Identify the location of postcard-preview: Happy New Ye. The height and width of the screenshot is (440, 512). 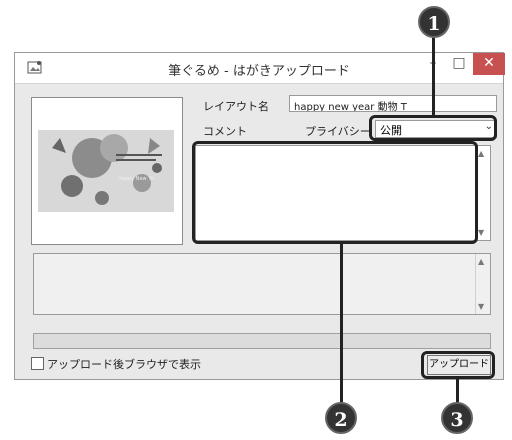
(107, 171).